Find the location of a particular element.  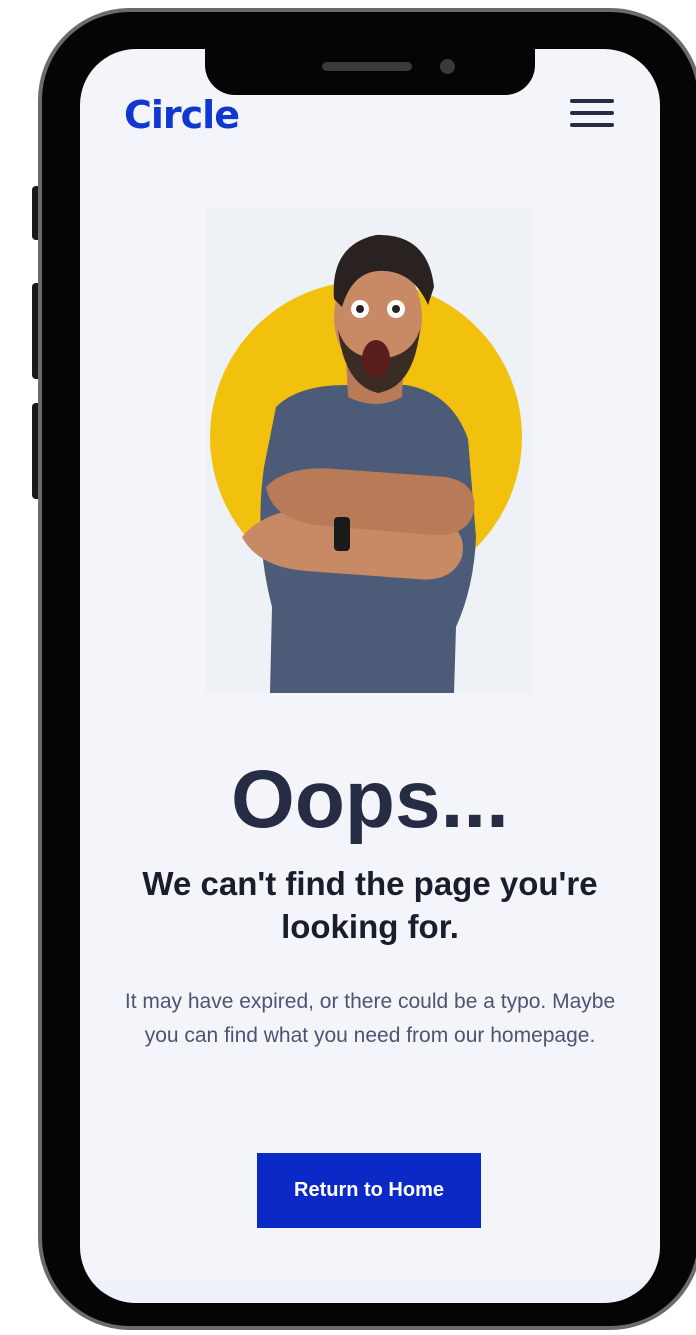

smartwatch is located at coordinates (342, 534).